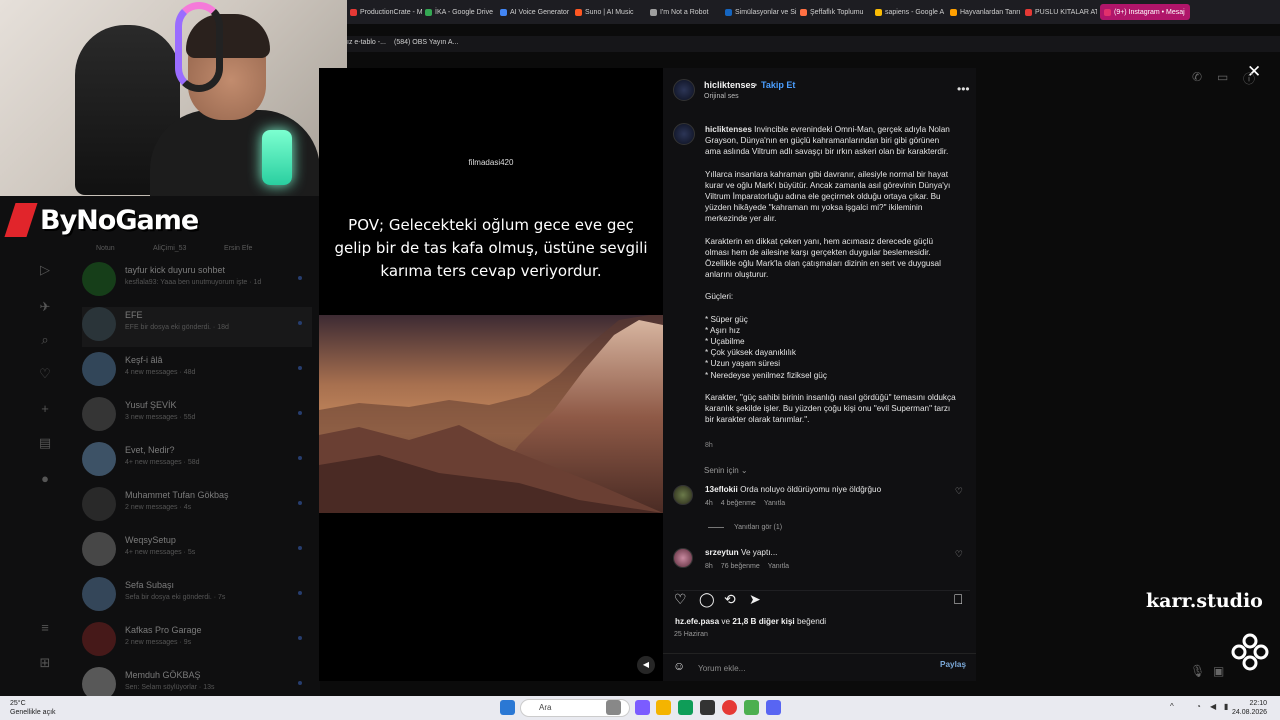 This screenshot has width=1280, height=720. I want to click on menu-icon: ≡, so click(45, 628).